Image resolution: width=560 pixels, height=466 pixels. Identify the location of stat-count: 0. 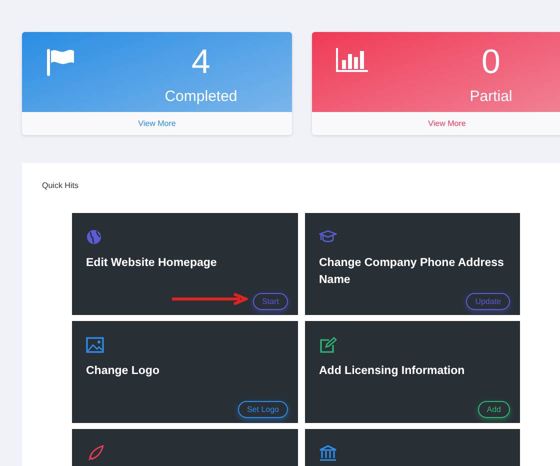
(491, 62).